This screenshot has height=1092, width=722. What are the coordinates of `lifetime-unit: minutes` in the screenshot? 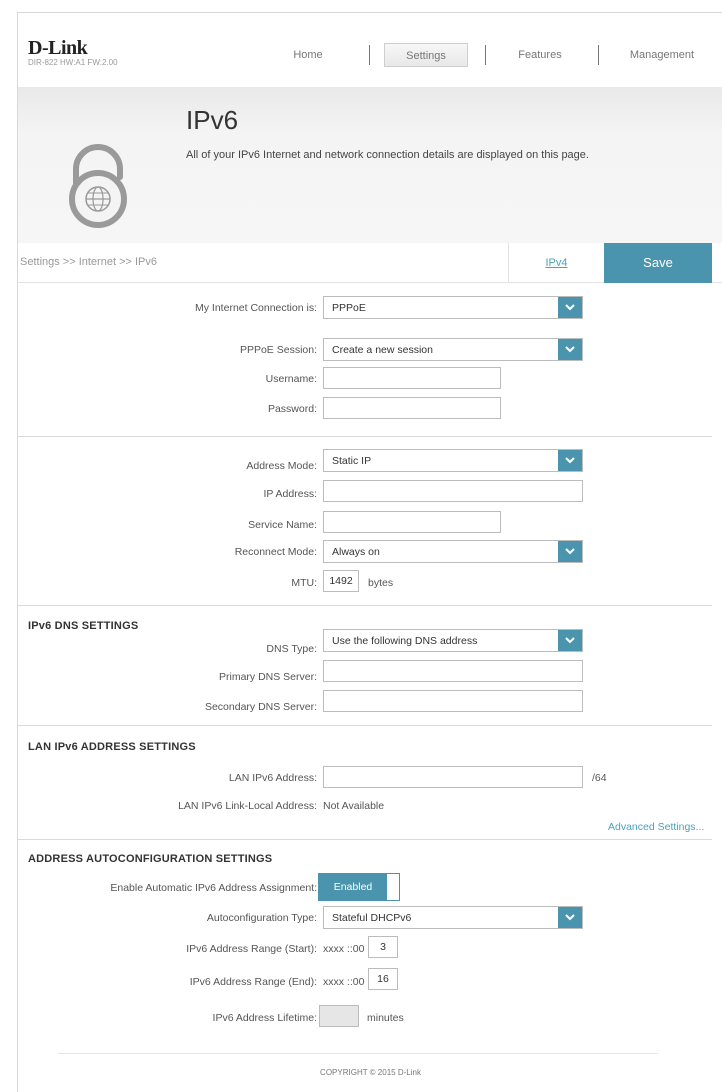 It's located at (385, 1018).